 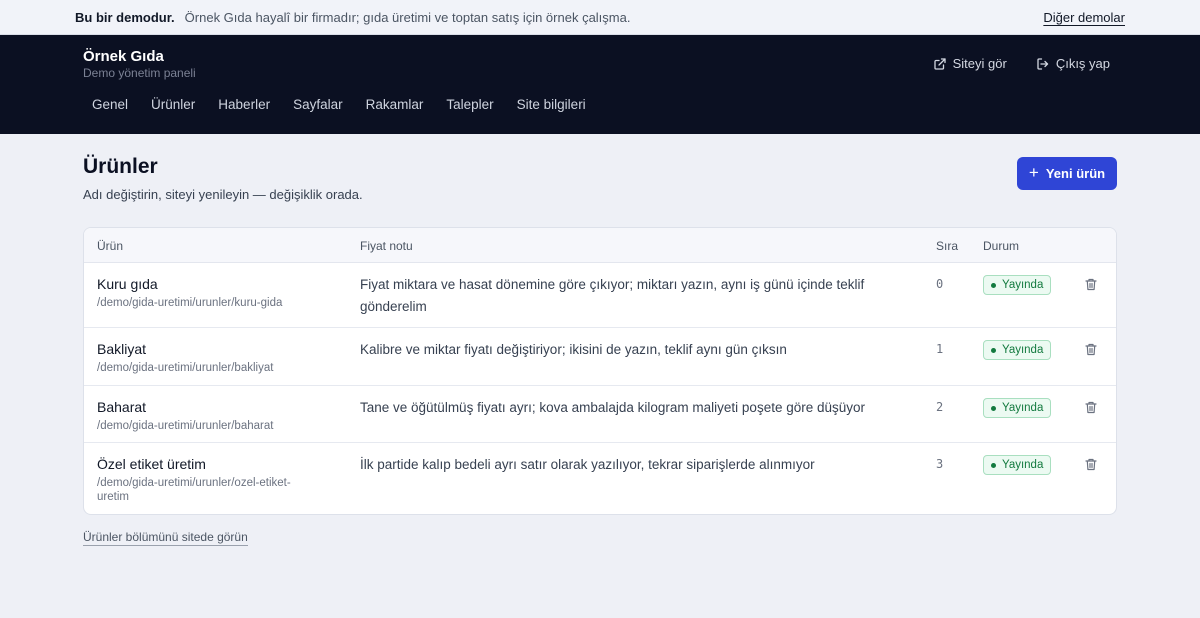 I want to click on page-title: Ürünler, so click(x=120, y=166).